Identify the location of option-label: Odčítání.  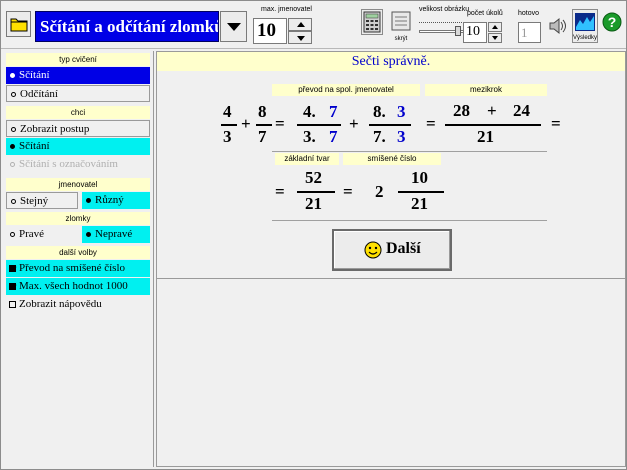
(39, 94).